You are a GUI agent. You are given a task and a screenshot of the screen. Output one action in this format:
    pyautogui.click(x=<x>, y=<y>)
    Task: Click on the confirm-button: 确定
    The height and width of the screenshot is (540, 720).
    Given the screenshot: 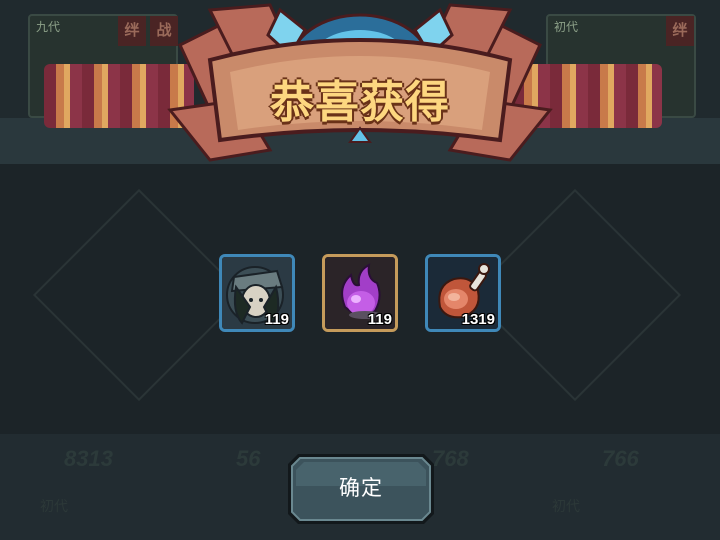 What is the action you would take?
    pyautogui.click(x=361, y=489)
    